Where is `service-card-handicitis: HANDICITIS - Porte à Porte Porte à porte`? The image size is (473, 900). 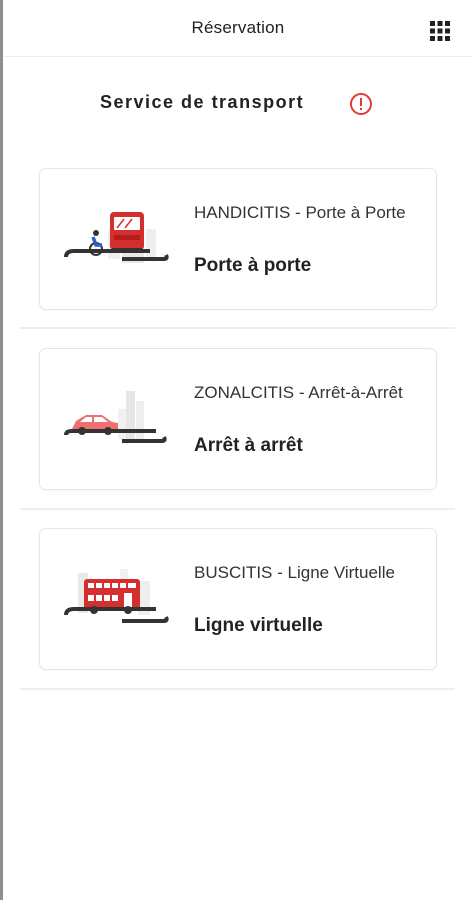
service-card-handicitis: HANDICITIS - Porte à Porte Porte à porte is located at coordinates (238, 239).